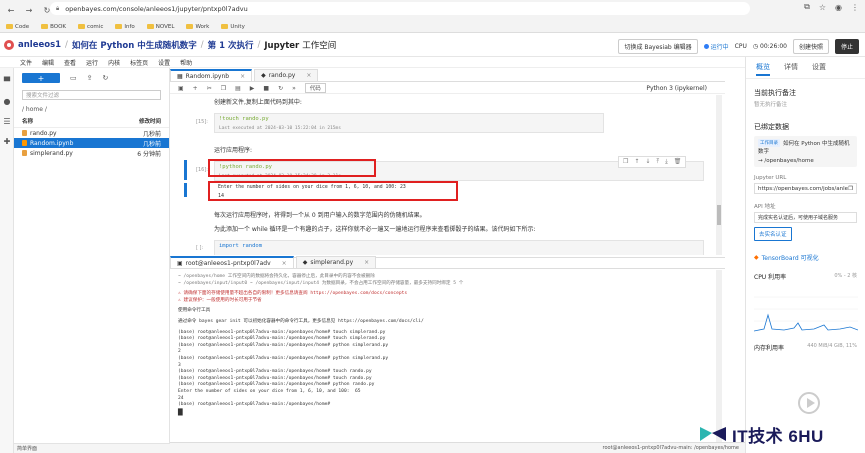  I want to click on terminal-tab: ◆ simplerand.py ×, so click(336, 262).